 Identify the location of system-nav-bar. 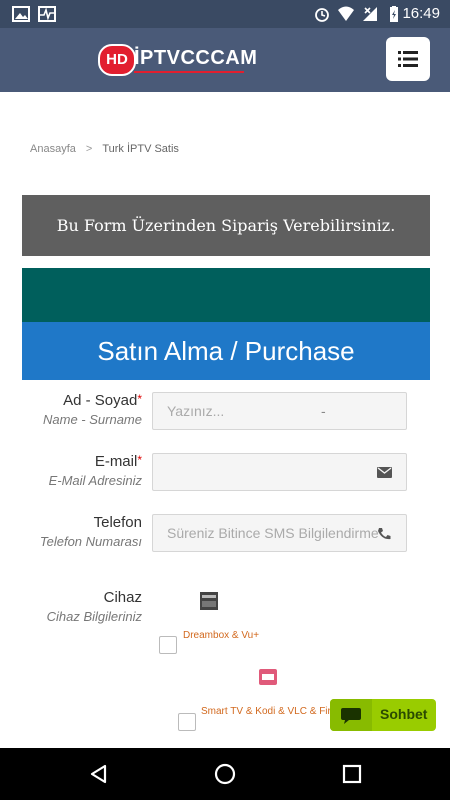
(225, 774).